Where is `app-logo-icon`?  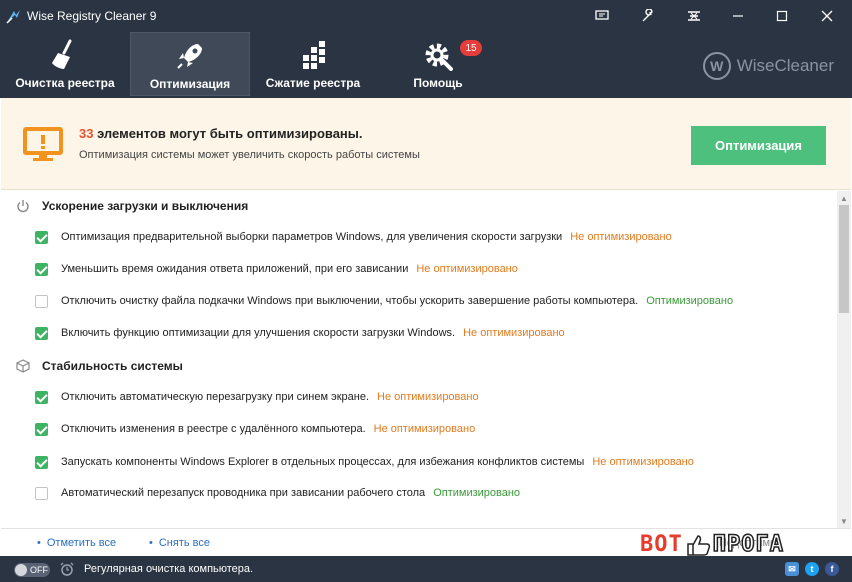 app-logo-icon is located at coordinates (13, 17).